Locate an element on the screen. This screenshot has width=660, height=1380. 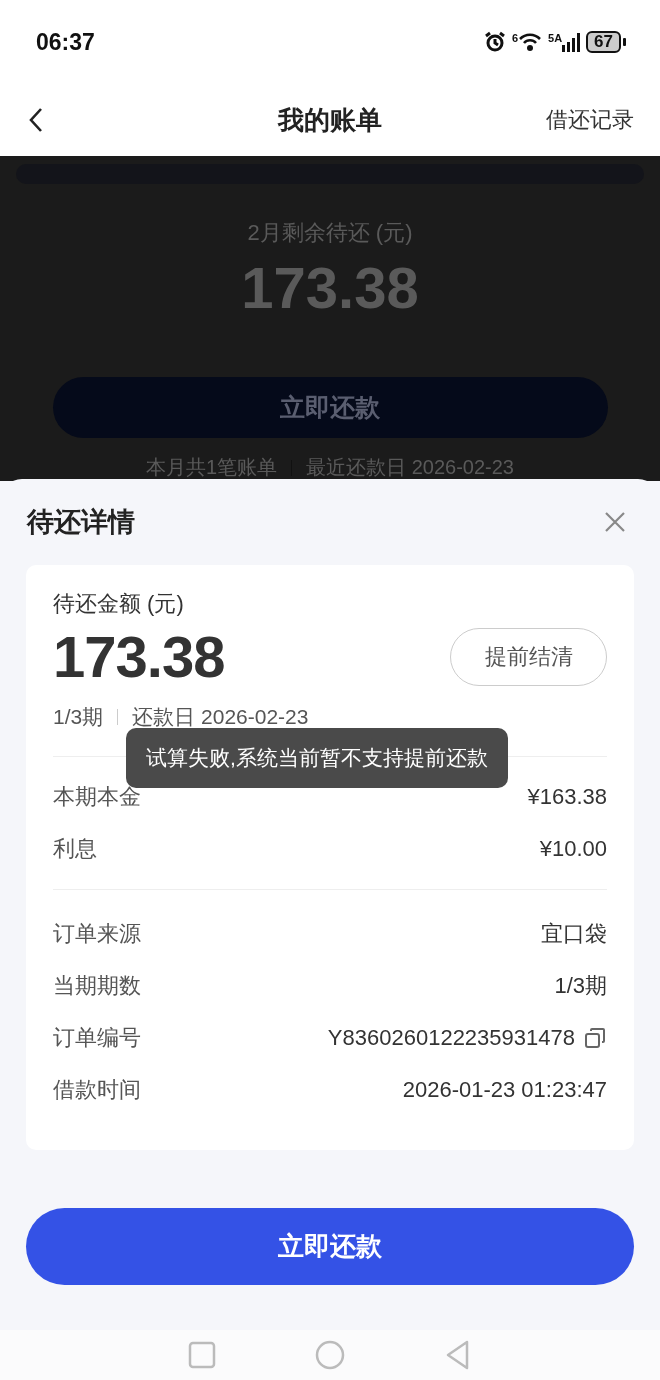
pay-button: 立即还款 is located at coordinates (330, 1246).